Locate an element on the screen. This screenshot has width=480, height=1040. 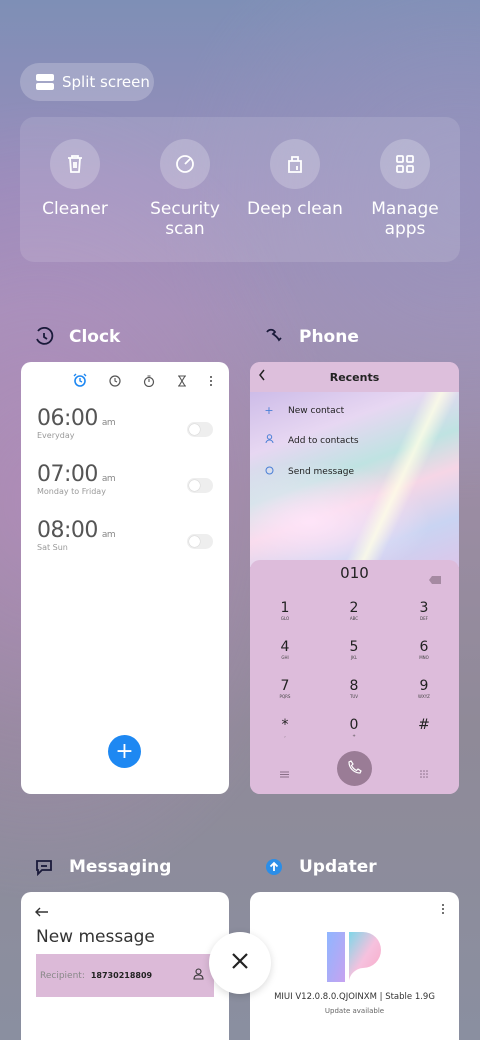
deep-clean-icon is located at coordinates (295, 164).